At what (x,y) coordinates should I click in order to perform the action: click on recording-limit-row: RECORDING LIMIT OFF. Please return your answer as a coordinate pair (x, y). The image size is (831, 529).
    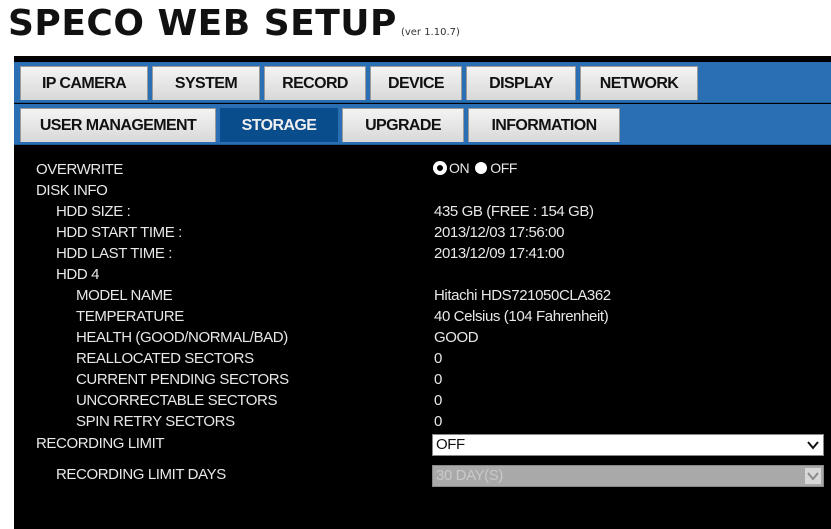
    Looking at the image, I should click on (422, 444).